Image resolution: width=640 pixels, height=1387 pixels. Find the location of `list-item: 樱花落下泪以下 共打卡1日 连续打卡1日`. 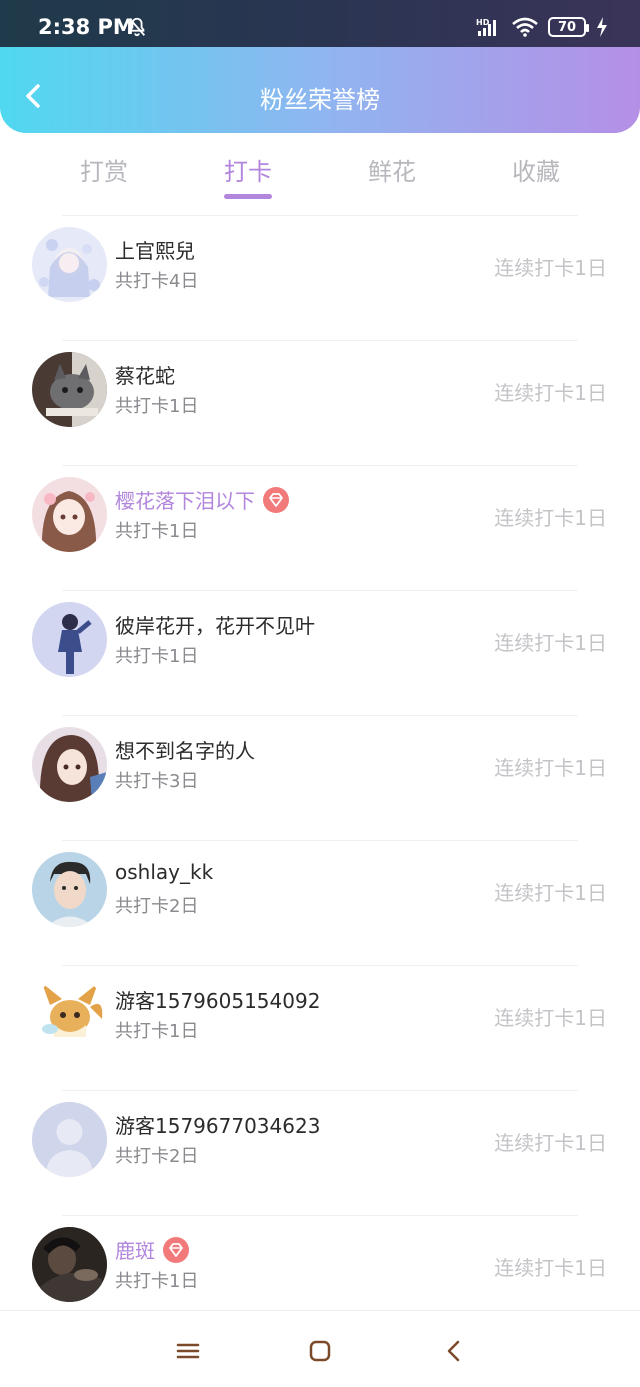

list-item: 樱花落下泪以下 共打卡1日 连续打卡1日 is located at coordinates (320, 527).